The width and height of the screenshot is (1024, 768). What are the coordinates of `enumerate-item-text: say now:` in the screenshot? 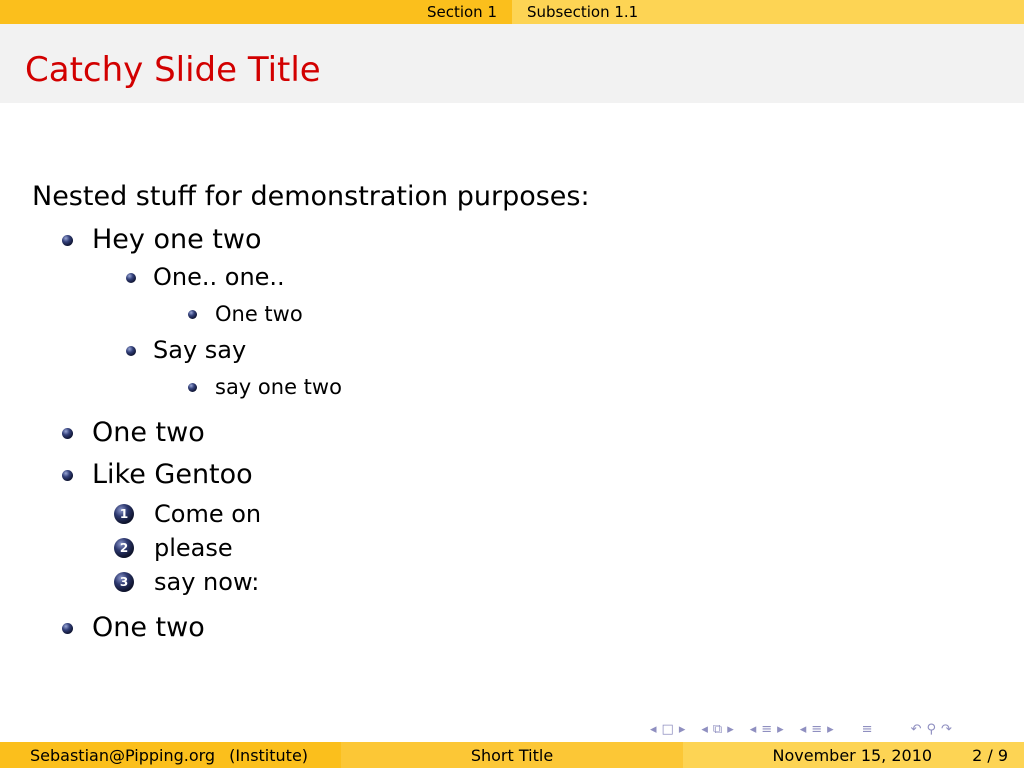 It's located at (207, 582).